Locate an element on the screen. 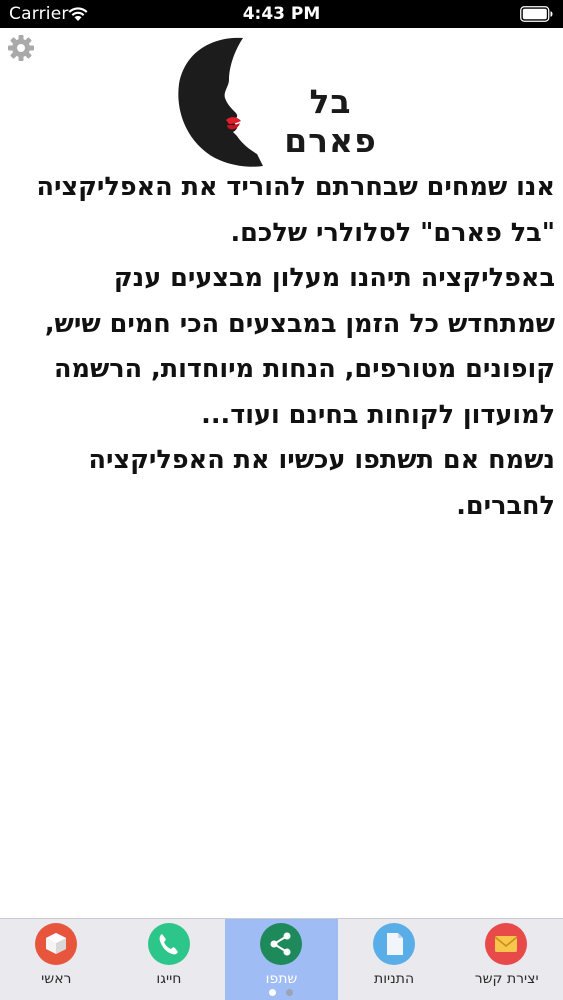  status-bar: Carrier 4:43 PM is located at coordinates (281, 14).